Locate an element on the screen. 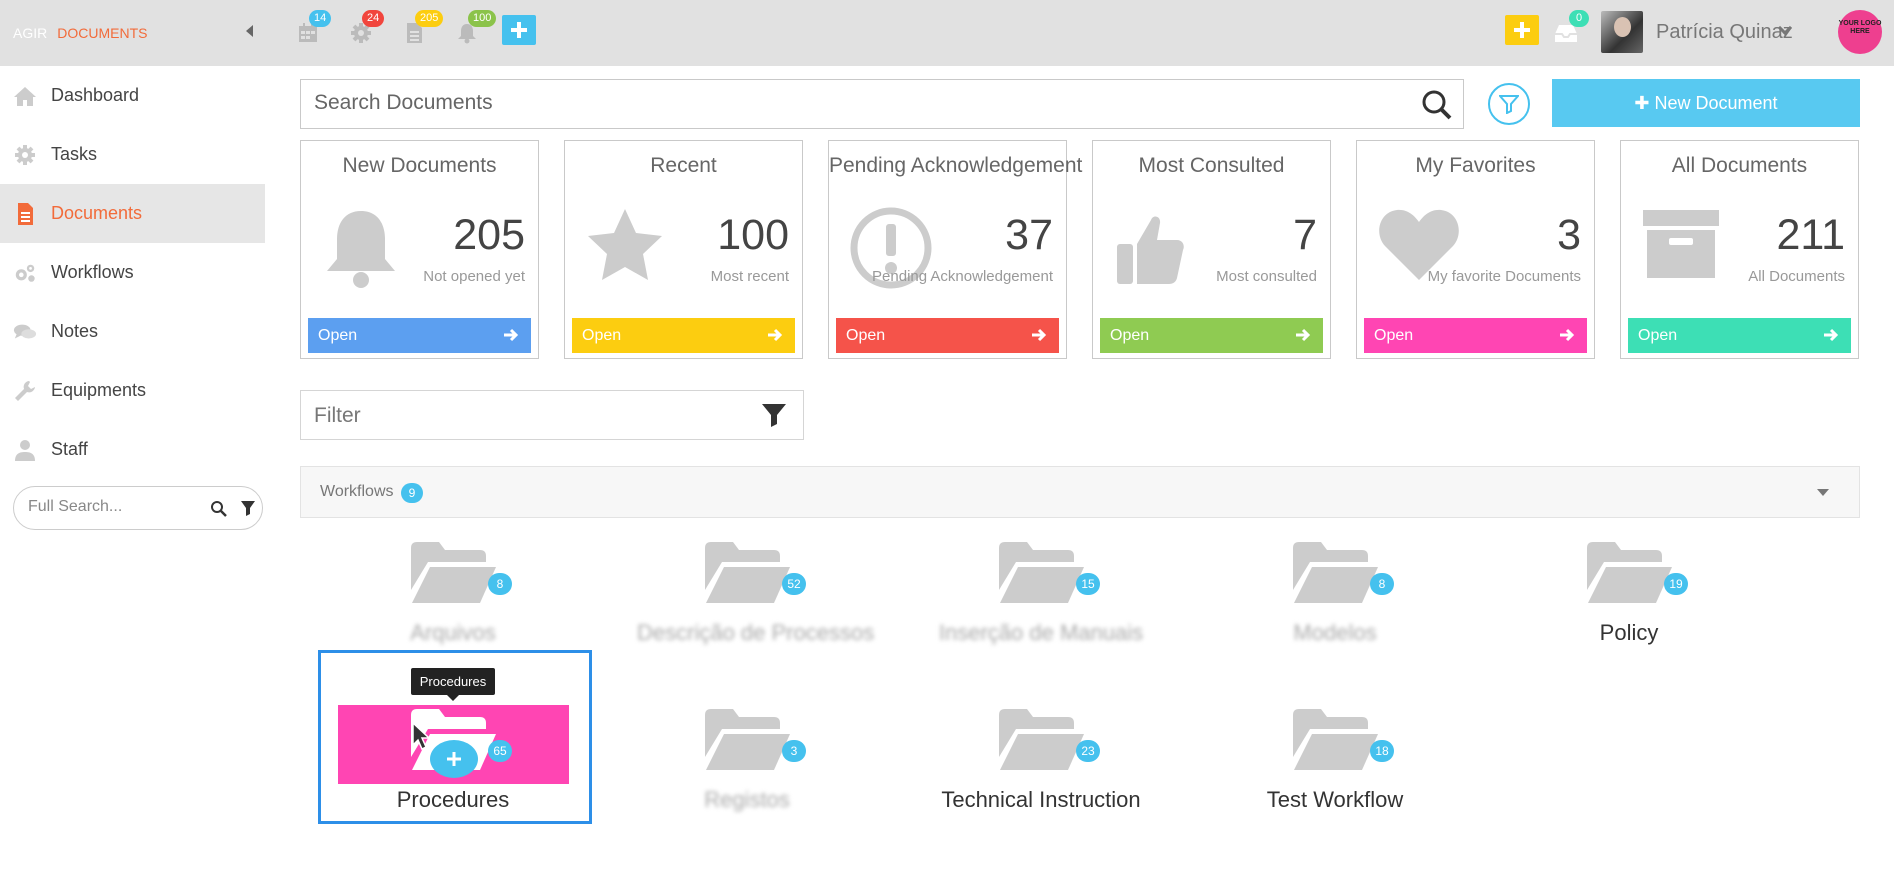 The height and width of the screenshot is (885, 1894). card-most-consulted: Most Consulted 7 Most consulted Open is located at coordinates (1211, 249).